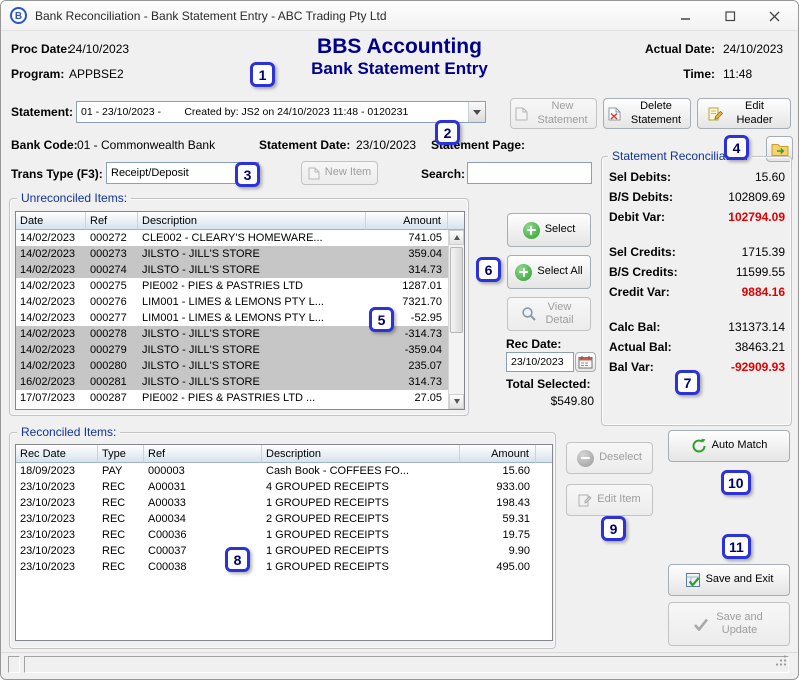 The height and width of the screenshot is (680, 799). Describe the element at coordinates (560, 271) in the screenshot. I see `select-all-label: Select All` at that location.